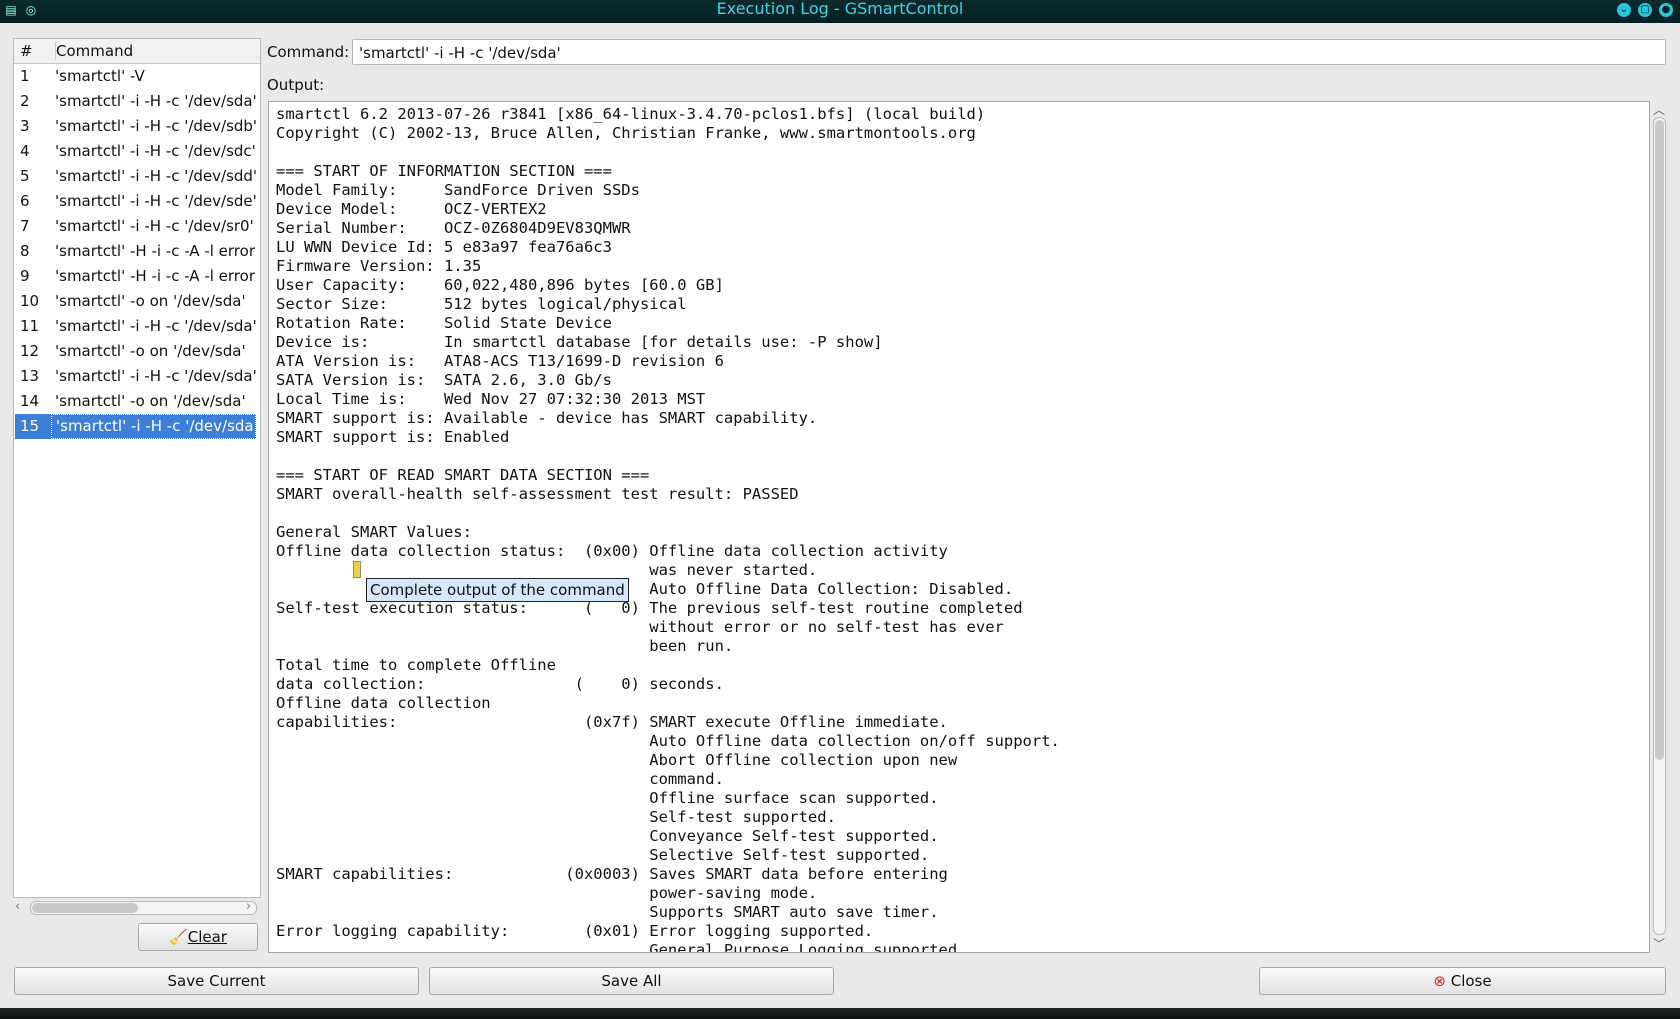 This screenshot has width=1680, height=1019. I want to click on list-item-command: 'smartctl' -i -H -c '/dev/sr0', so click(154, 226).